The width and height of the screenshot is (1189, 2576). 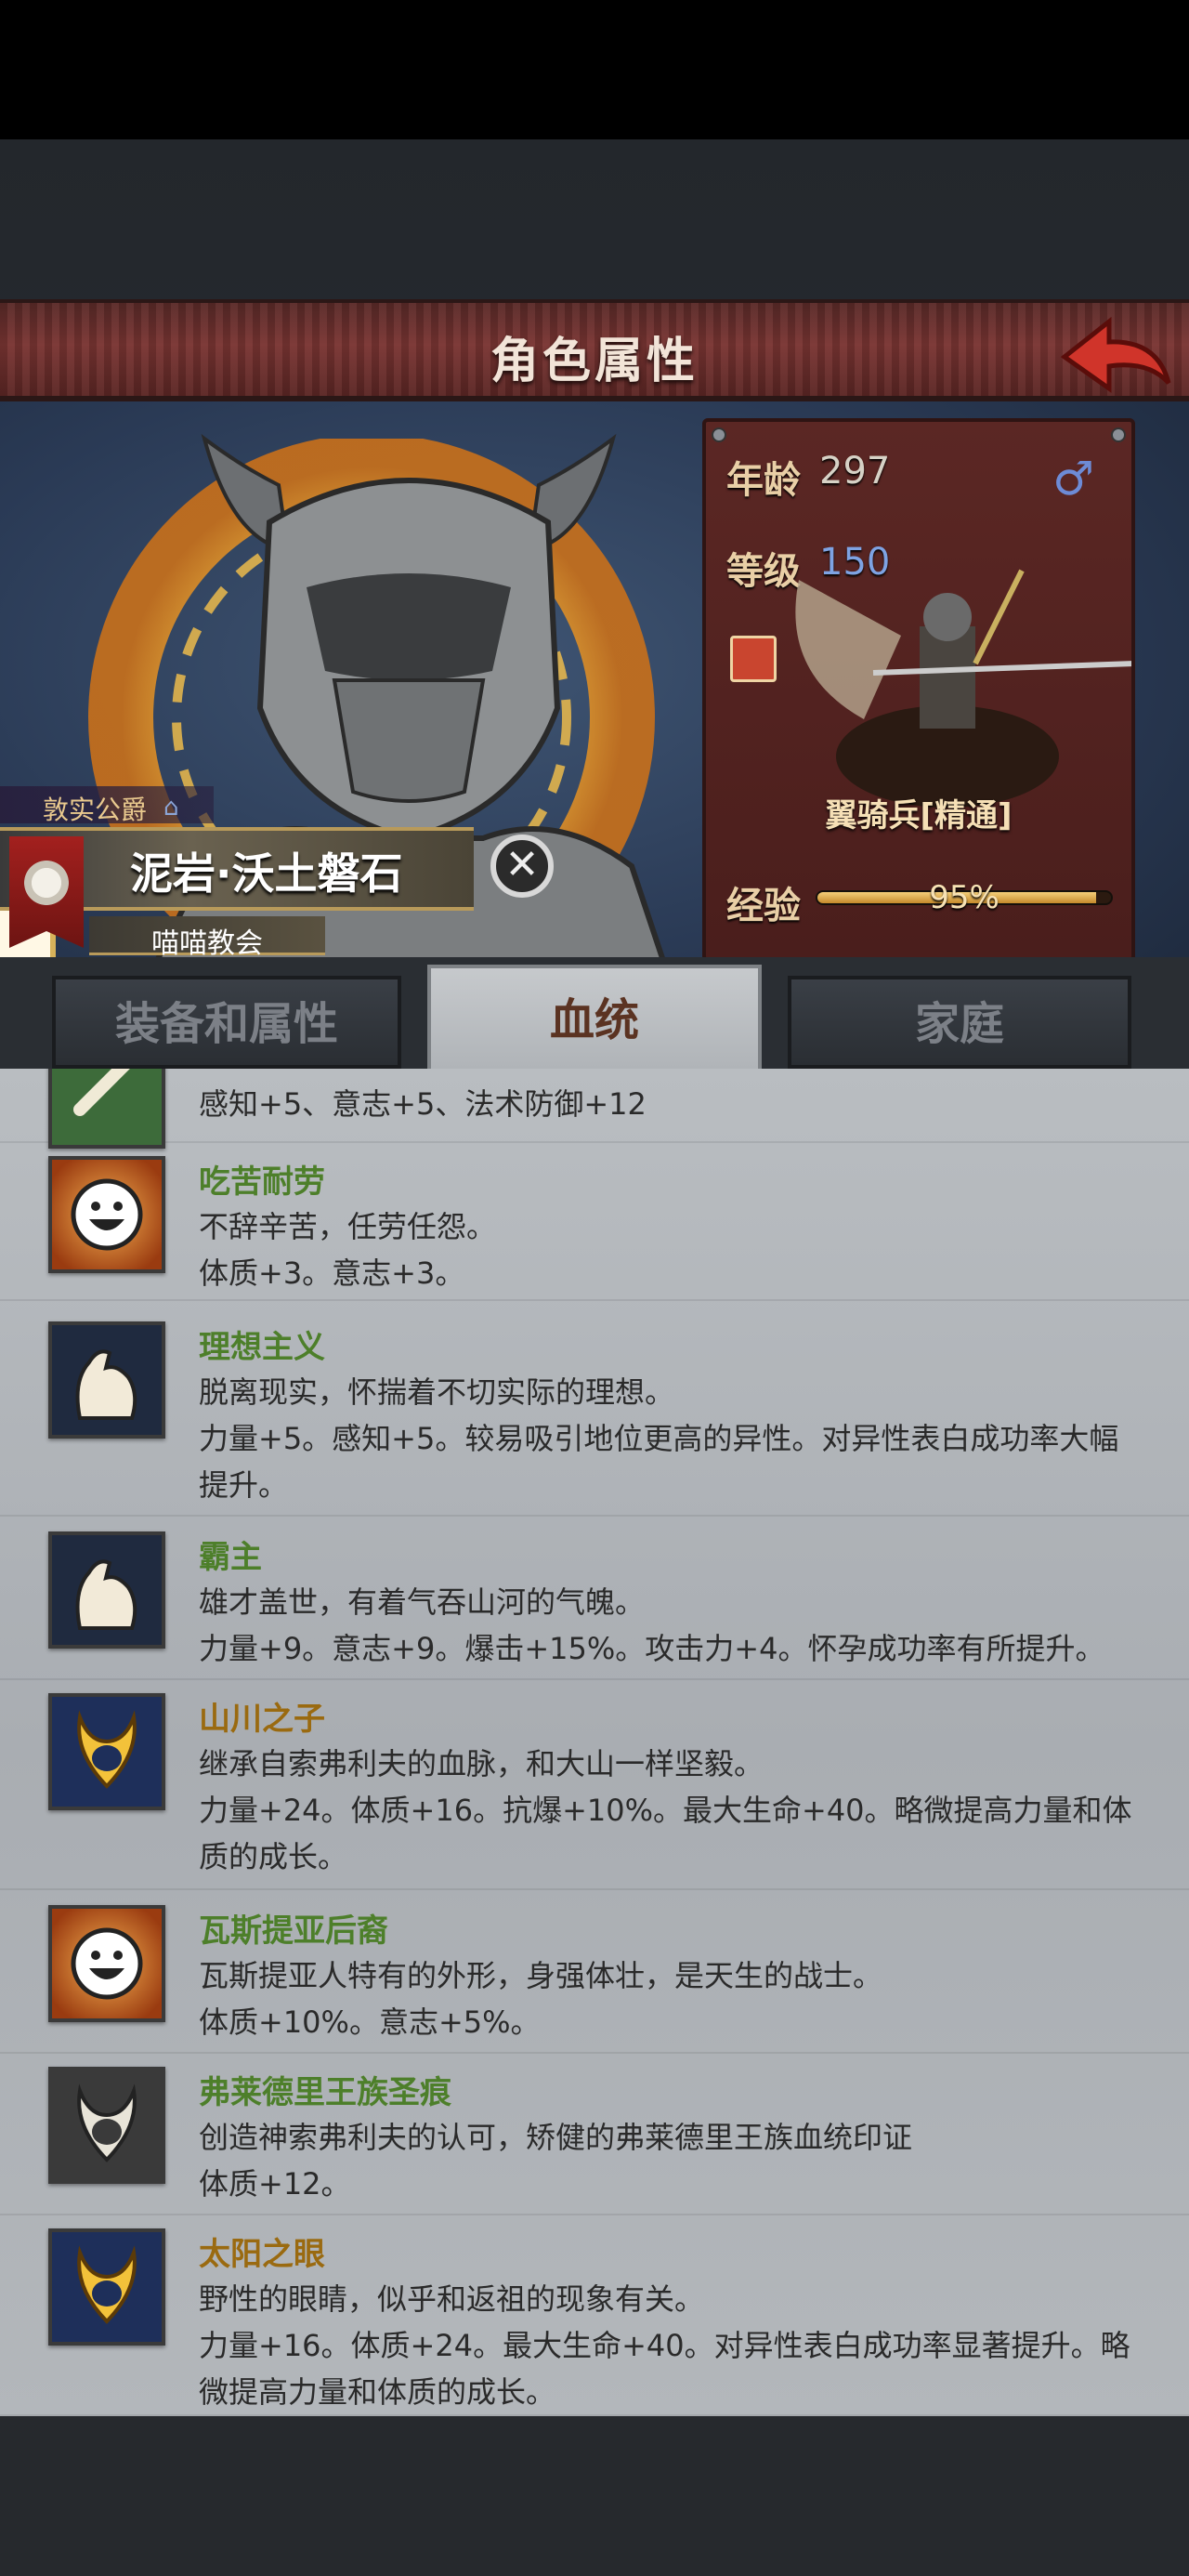 I want to click on trait-description: 力量+9。意志+9。爆击+15%。攻击力+4。怀孕成功率有所提升。, so click(x=652, y=1648).